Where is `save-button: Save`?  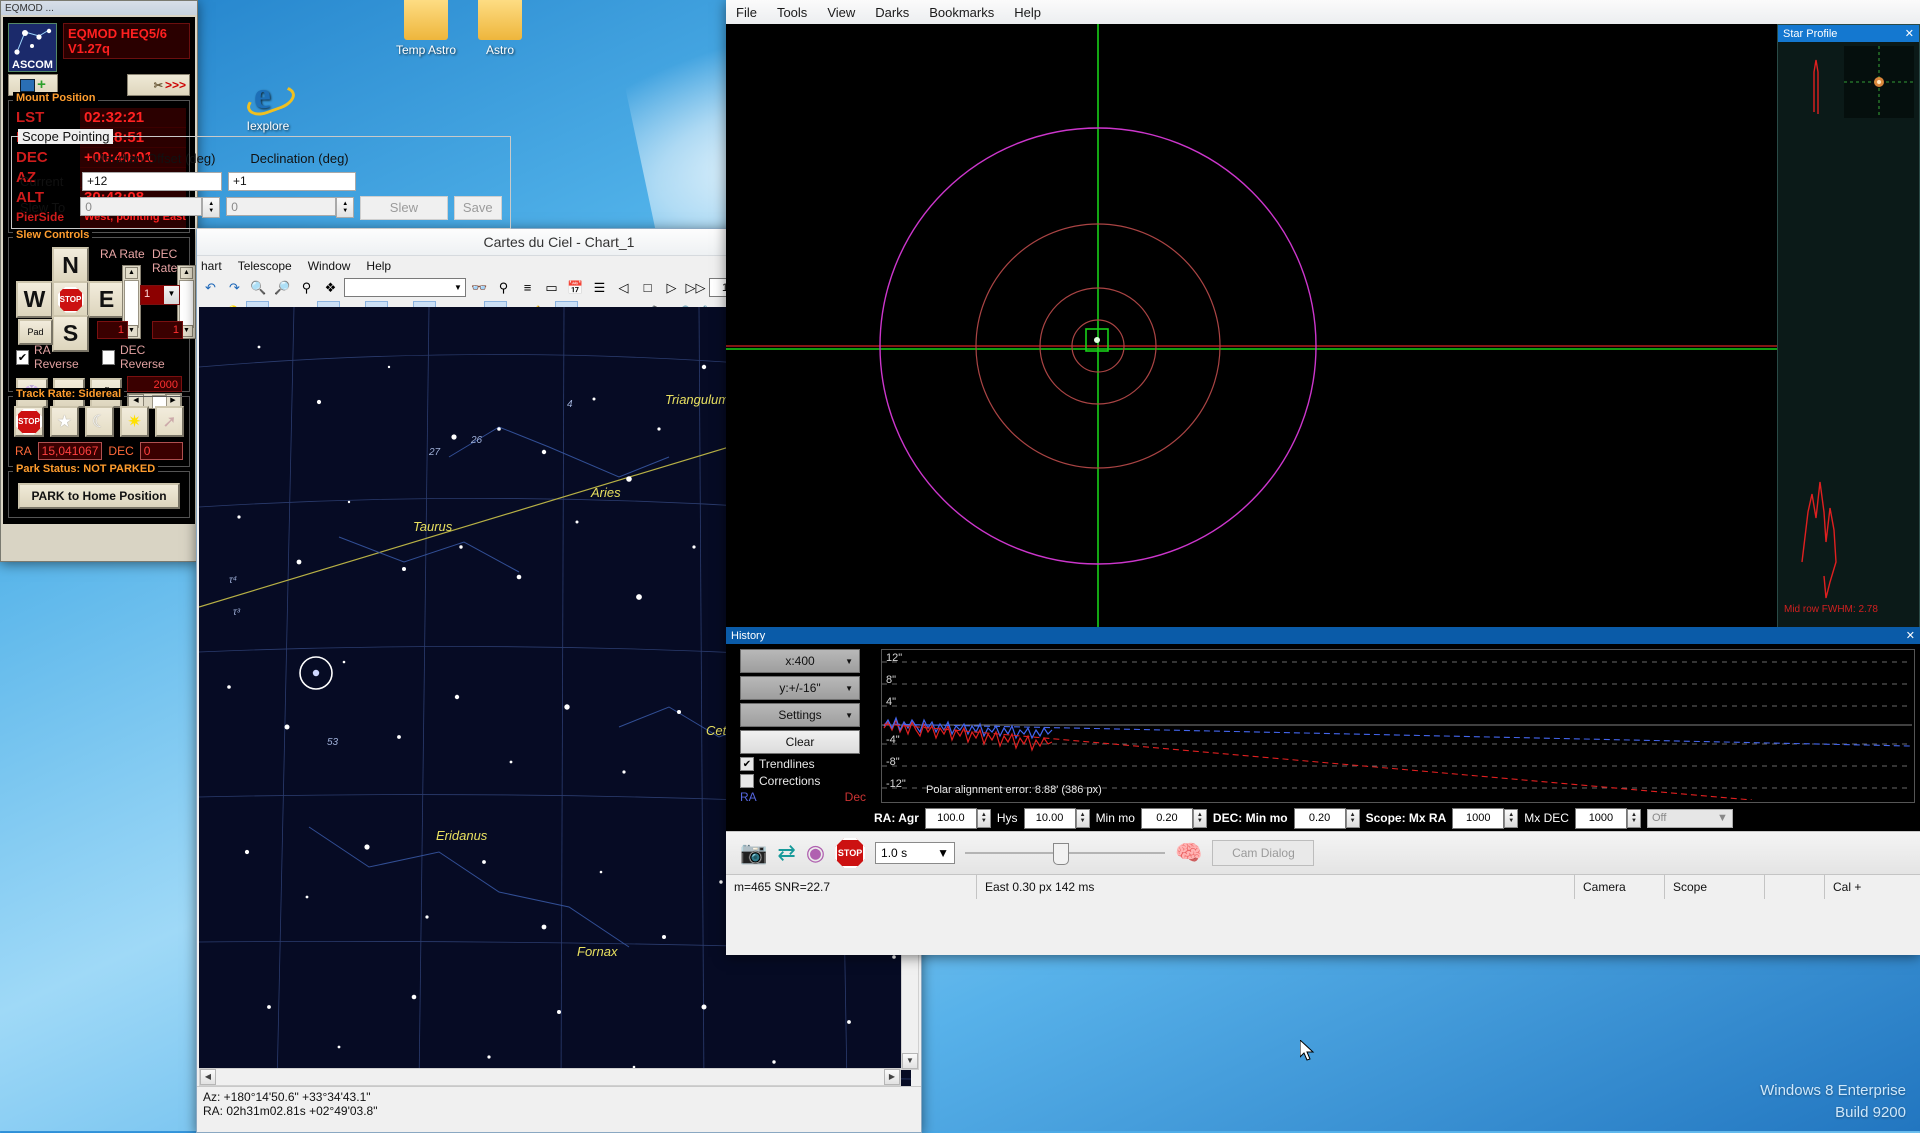 save-button: Save is located at coordinates (477, 207).